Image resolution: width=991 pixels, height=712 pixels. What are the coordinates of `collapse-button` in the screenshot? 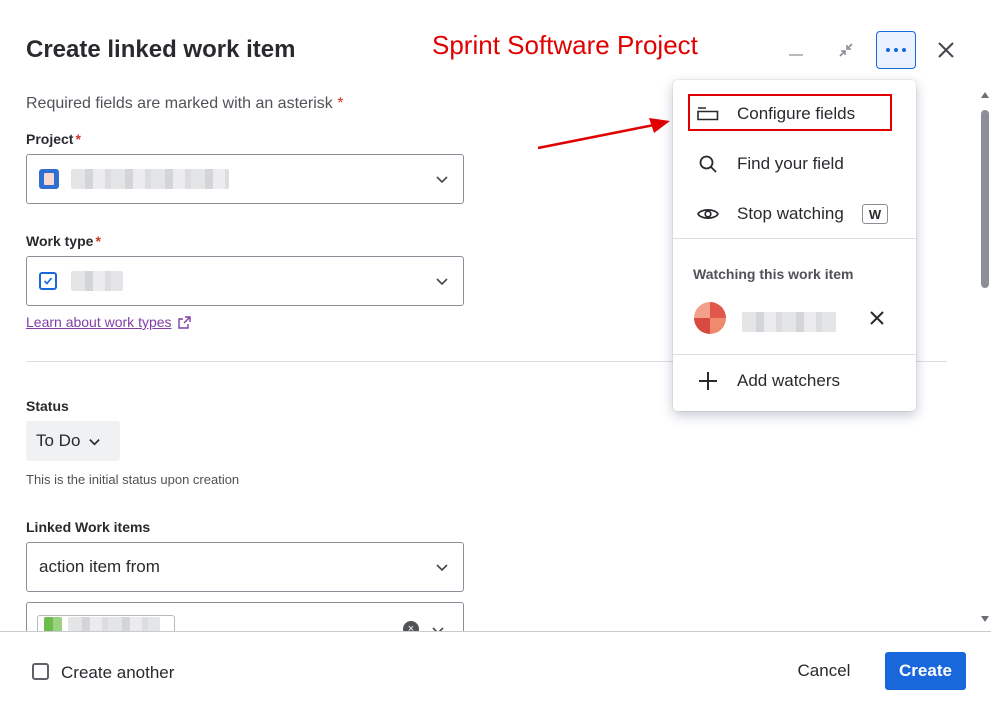 It's located at (846, 50).